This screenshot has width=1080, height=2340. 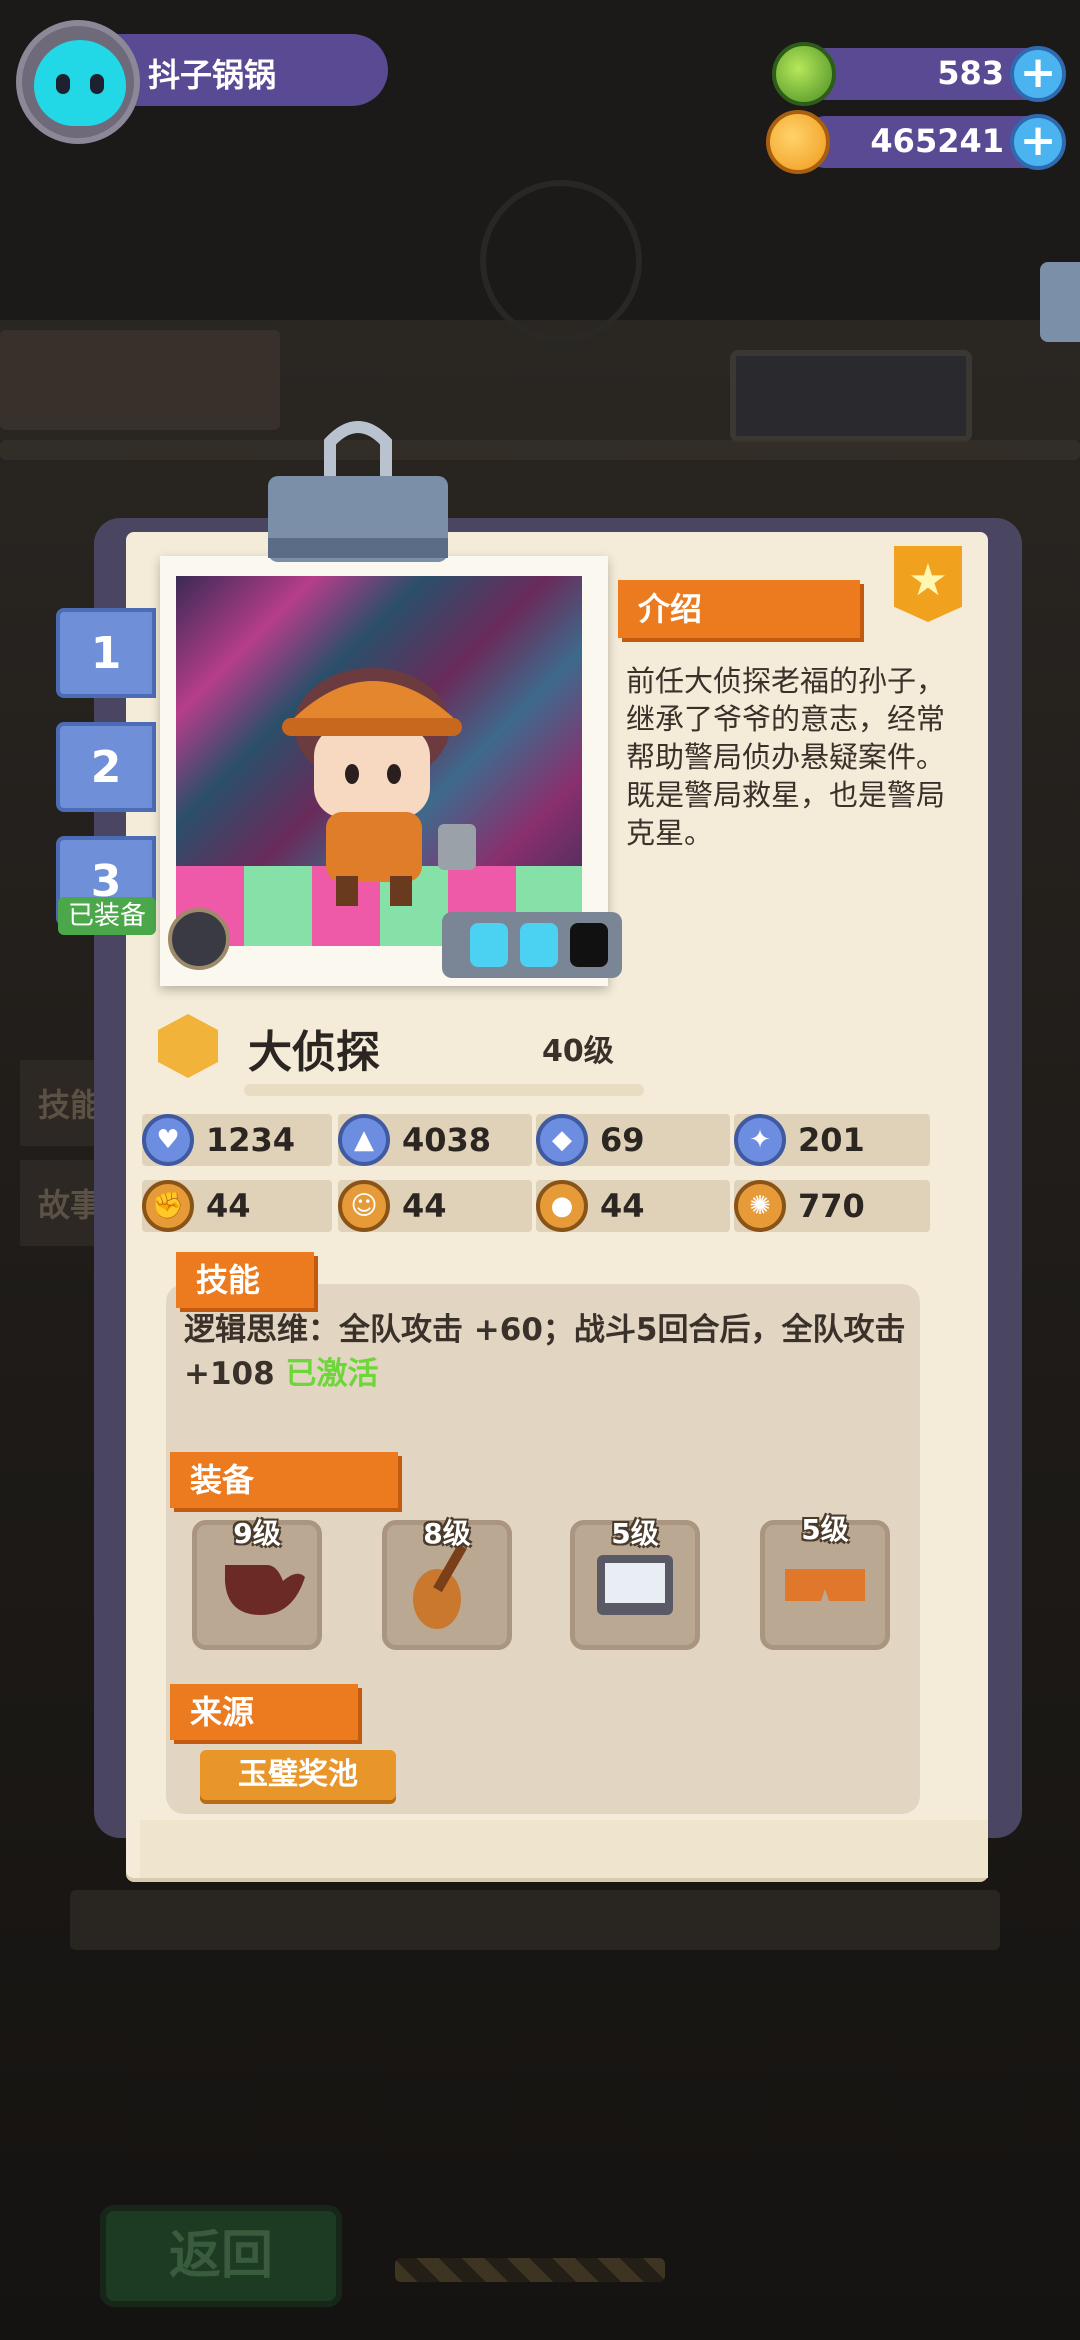 I want to click on skill-status: 已激活, so click(x=332, y=1374).